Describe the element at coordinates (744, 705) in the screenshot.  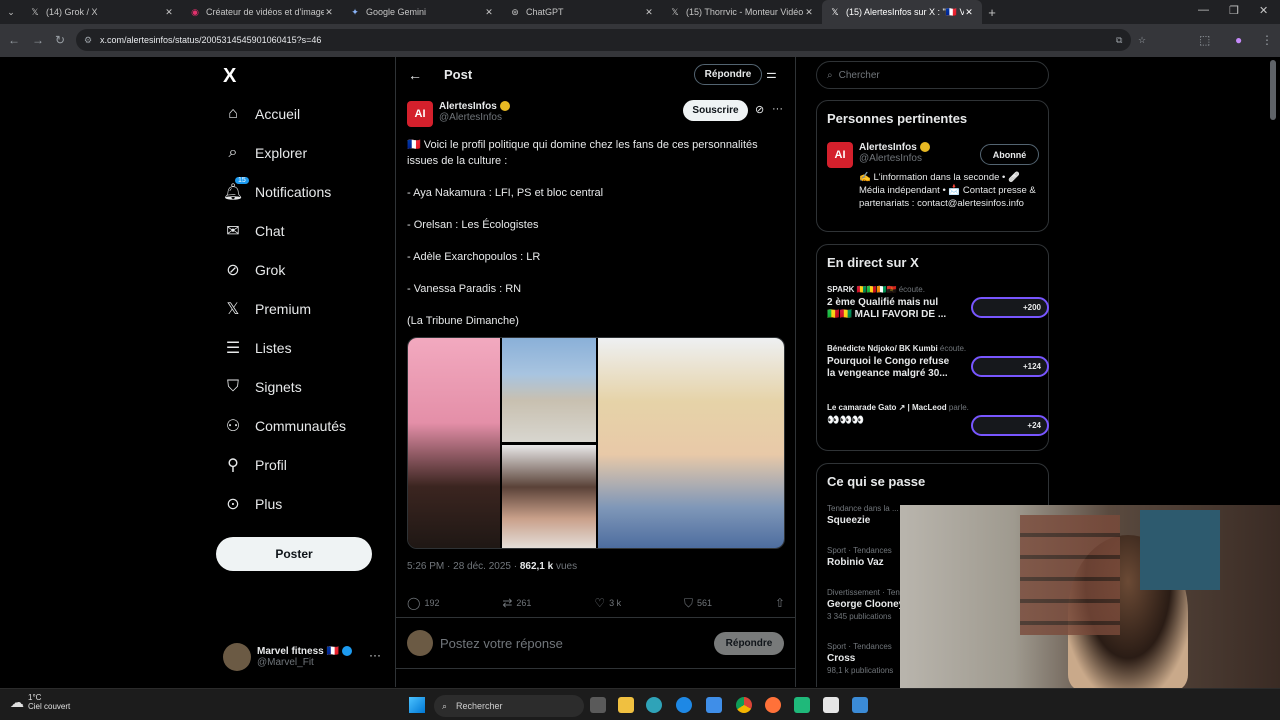
I see `chrome-icon` at that location.